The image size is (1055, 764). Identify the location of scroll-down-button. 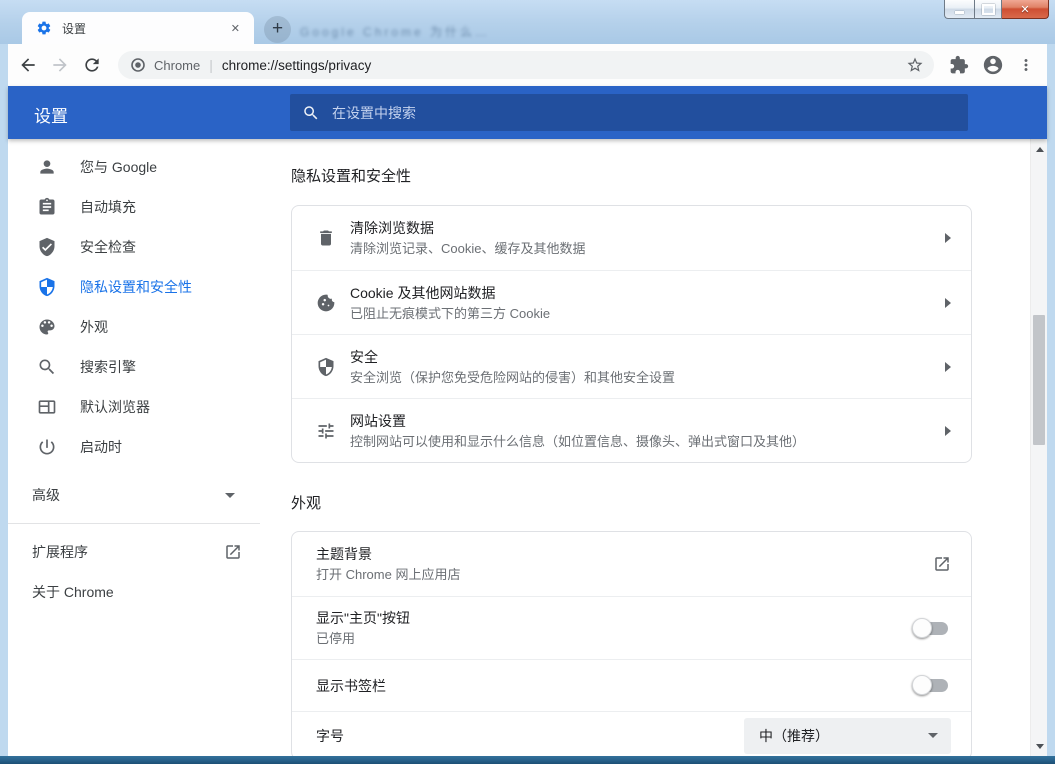
(1039, 746).